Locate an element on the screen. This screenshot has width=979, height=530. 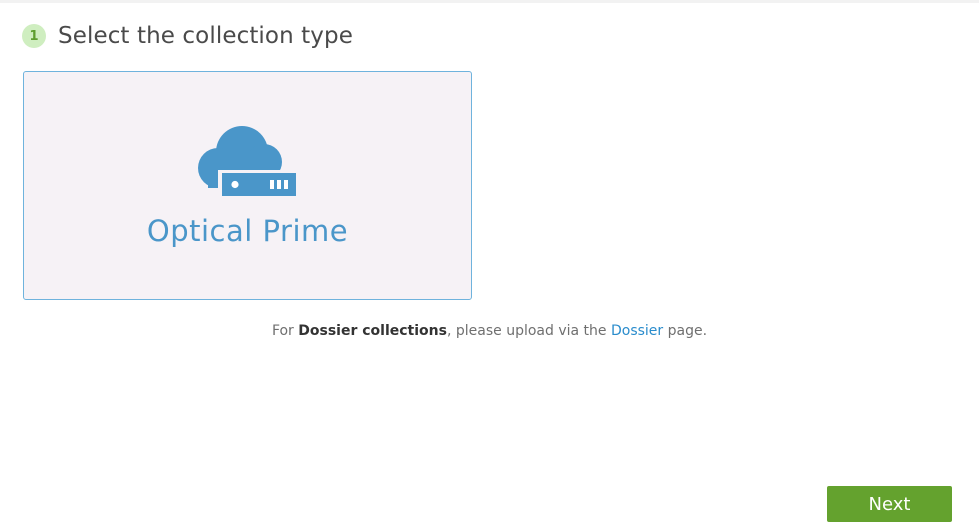
next-button: Next is located at coordinates (889, 504).